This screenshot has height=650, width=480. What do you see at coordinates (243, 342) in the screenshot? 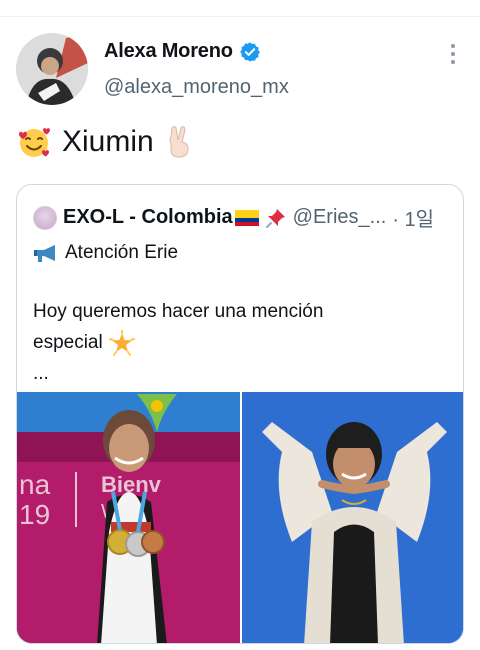
I see `quoted-line-3: especial` at bounding box center [243, 342].